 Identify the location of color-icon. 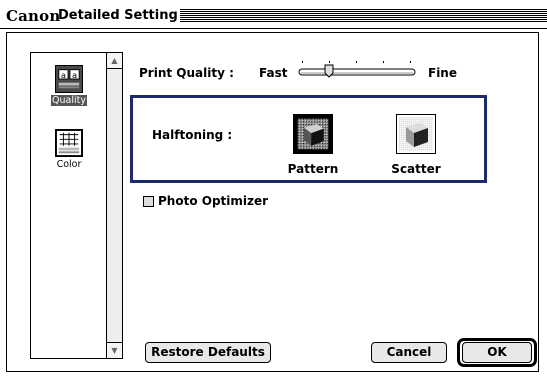
(69, 143).